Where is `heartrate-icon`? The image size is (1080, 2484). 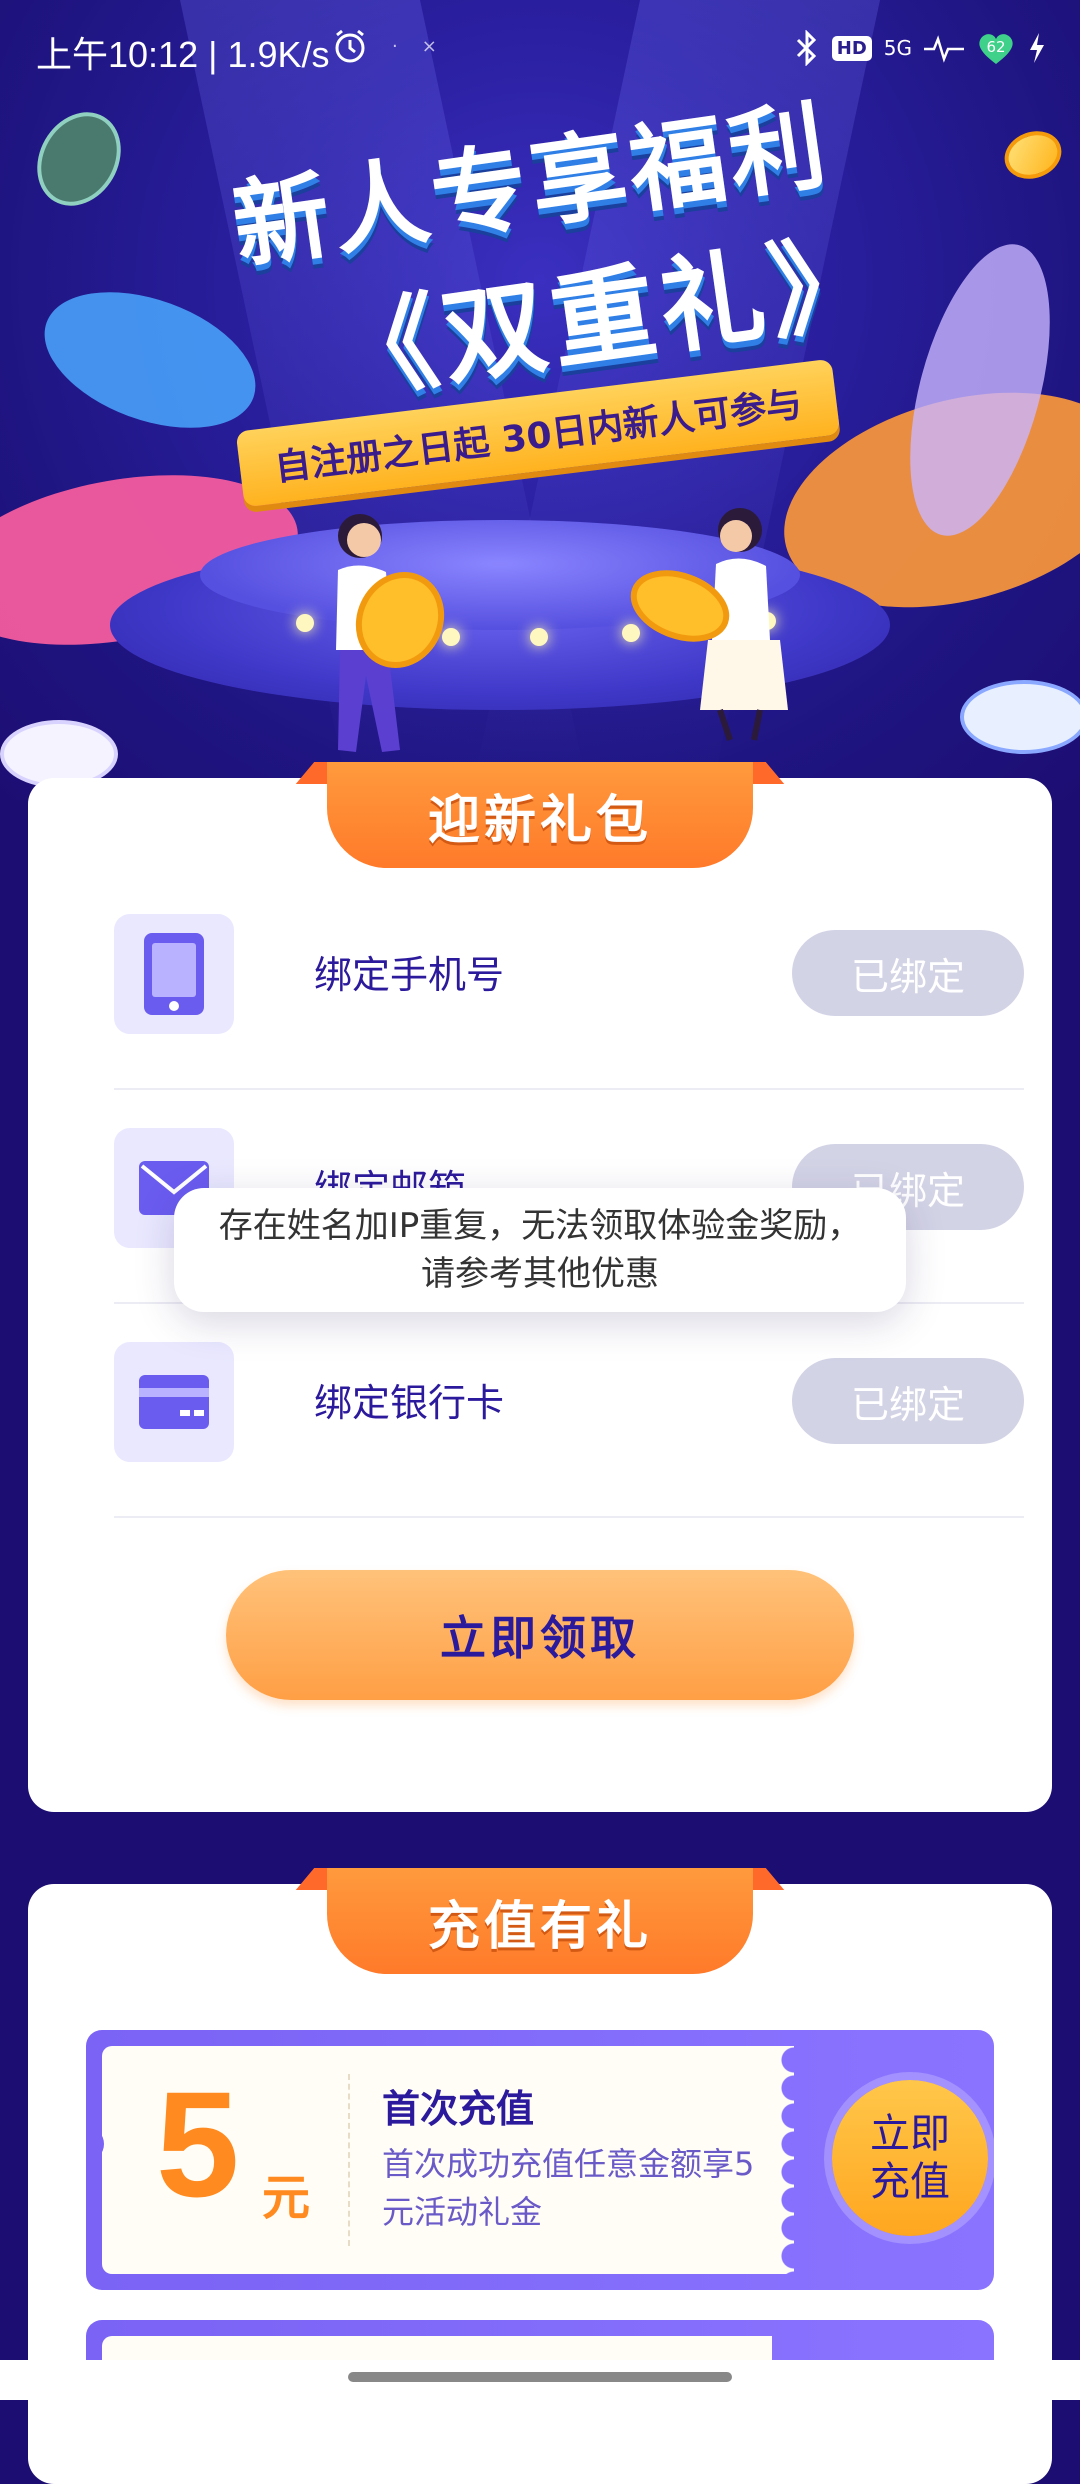 heartrate-icon is located at coordinates (944, 49).